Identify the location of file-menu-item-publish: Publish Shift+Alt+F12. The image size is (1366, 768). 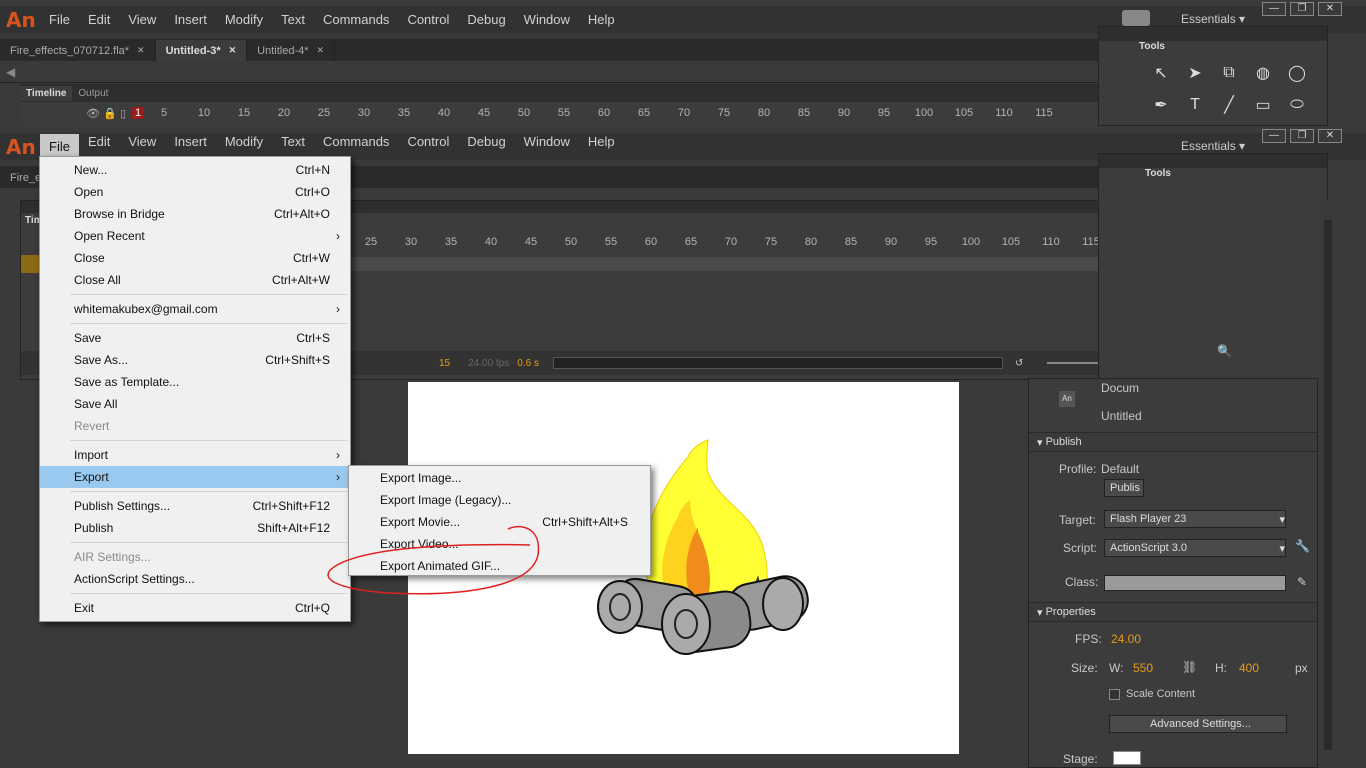
(195, 528).